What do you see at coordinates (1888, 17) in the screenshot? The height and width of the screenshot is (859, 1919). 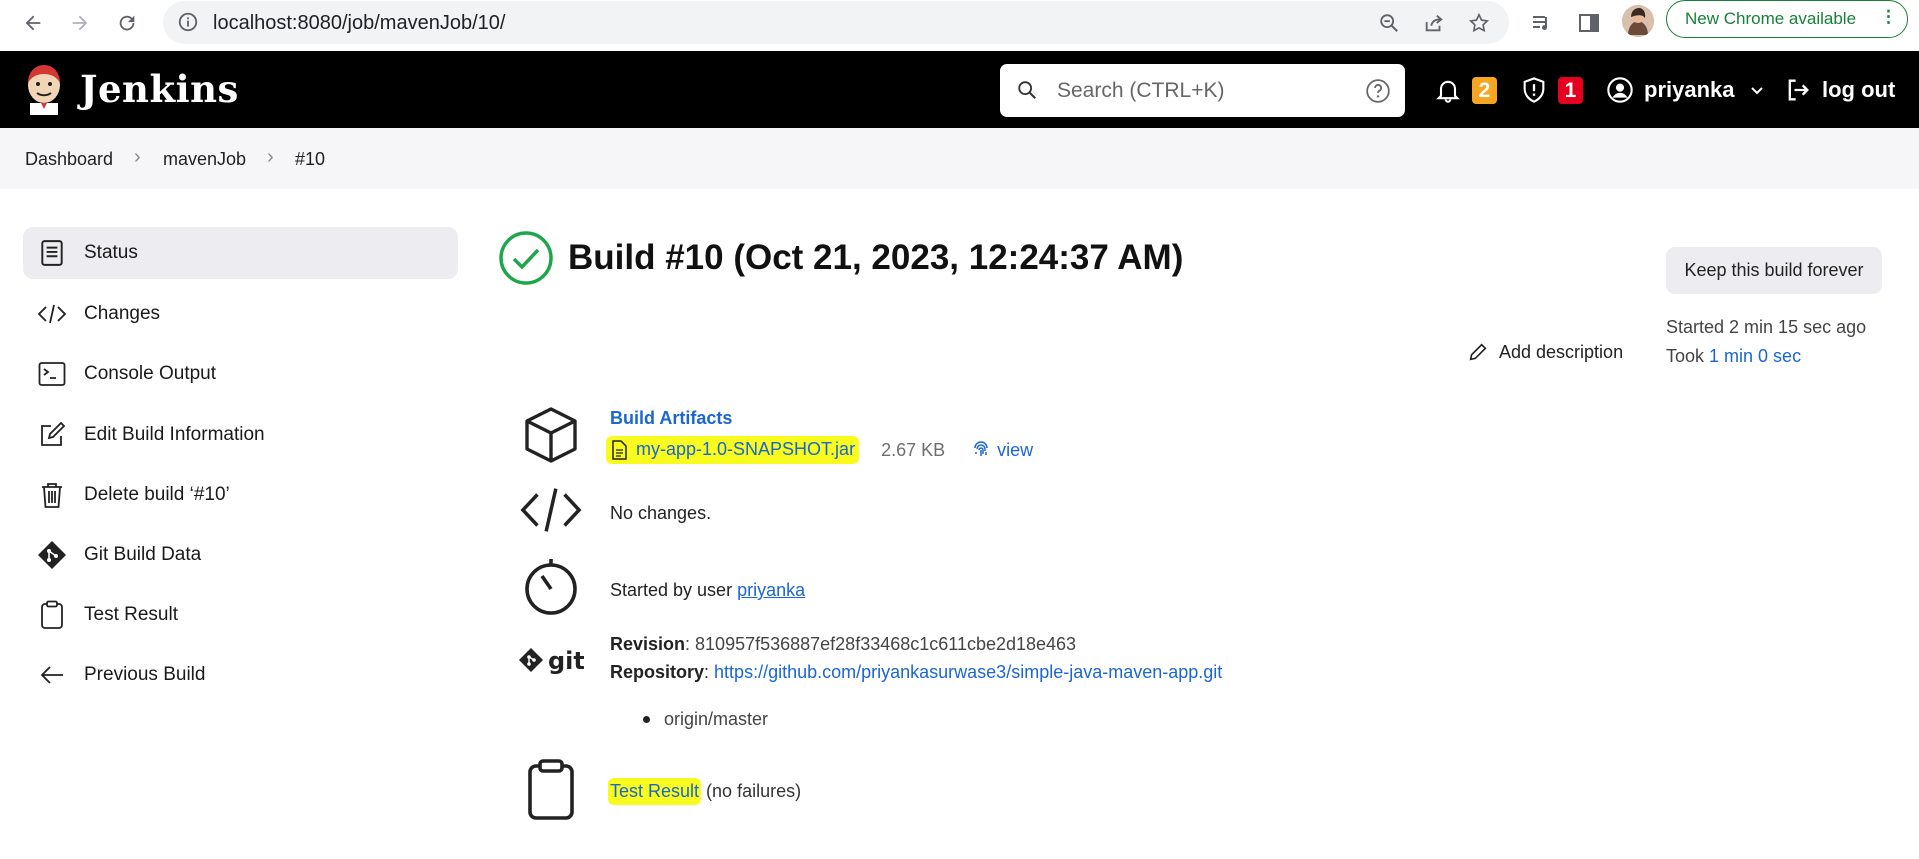 I see `more-menu-icon: ⋮` at bounding box center [1888, 17].